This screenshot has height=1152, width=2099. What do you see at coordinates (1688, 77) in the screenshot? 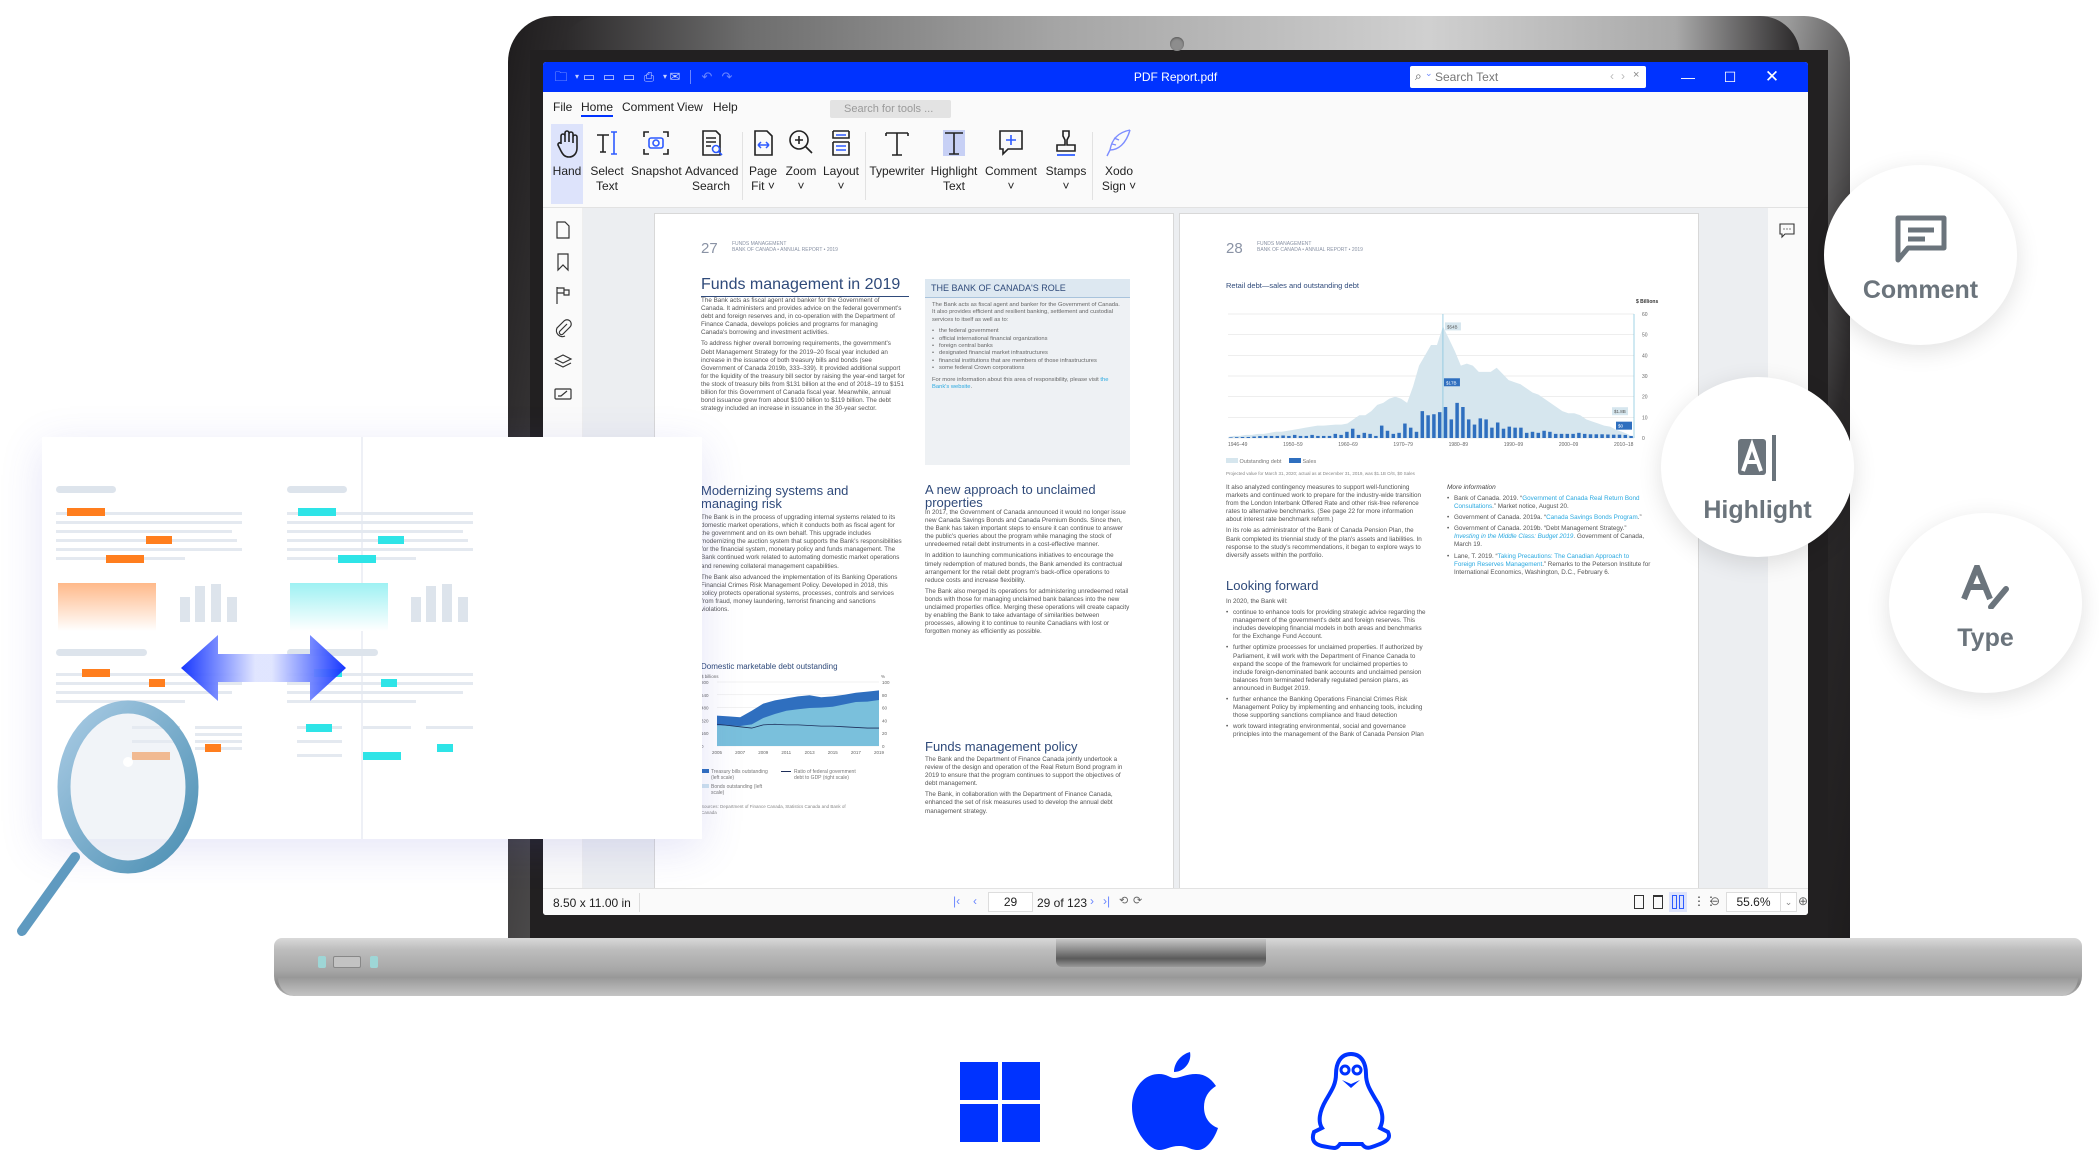
I see `minimize-button: —` at bounding box center [1688, 77].